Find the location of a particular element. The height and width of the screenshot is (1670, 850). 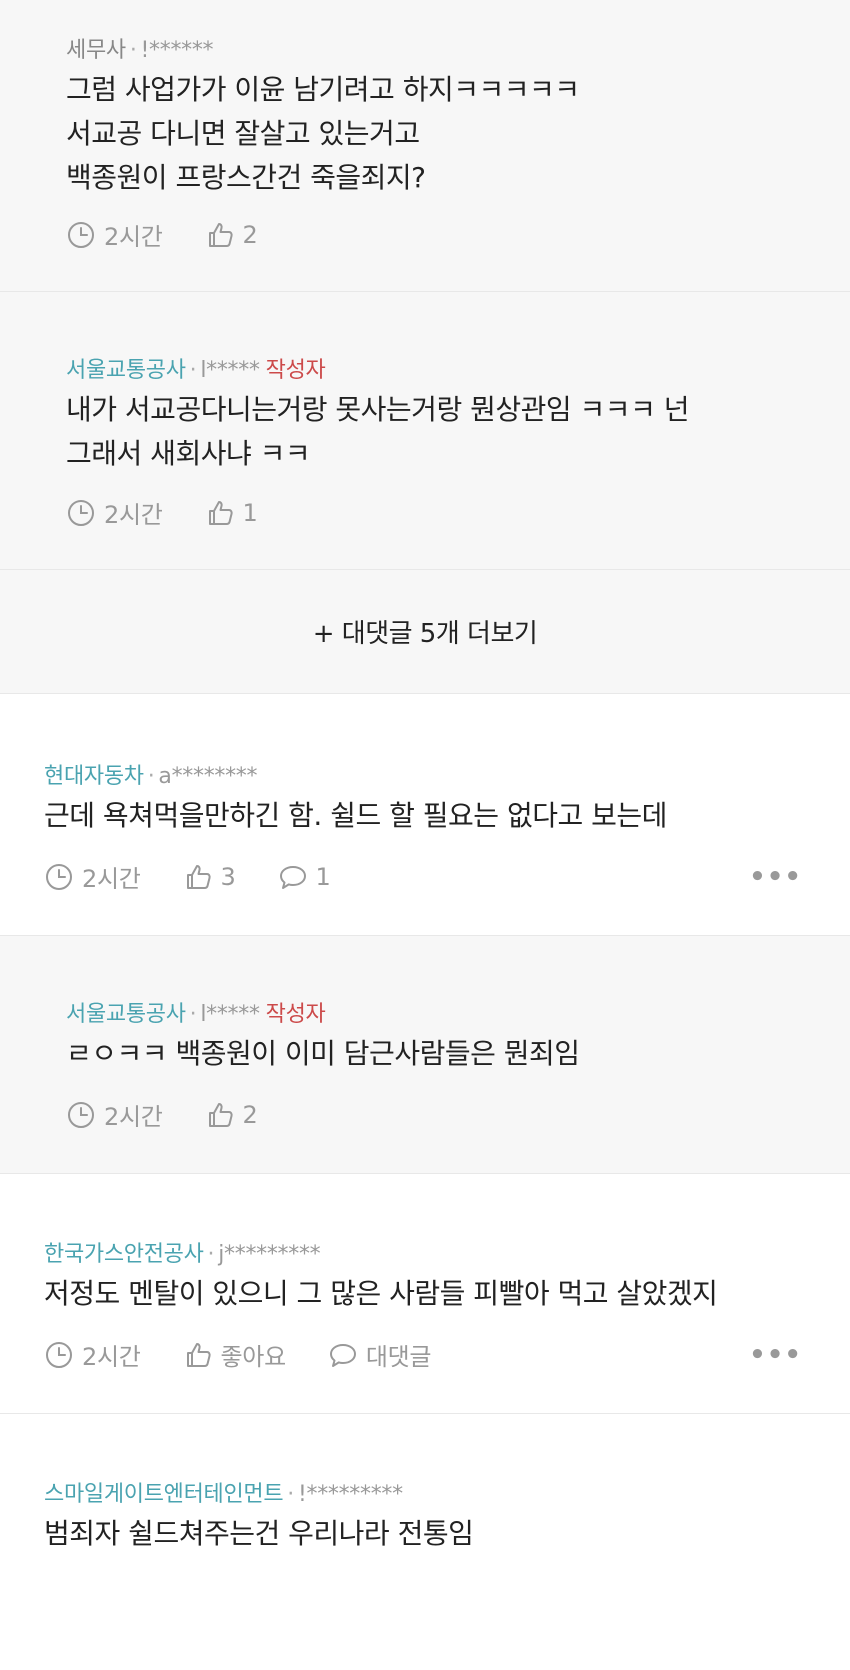

comment-line: 근데 욕쳐먹을만하긴 함. 쉴드 할 필요는 없다고 보는데 is located at coordinates (355, 815).